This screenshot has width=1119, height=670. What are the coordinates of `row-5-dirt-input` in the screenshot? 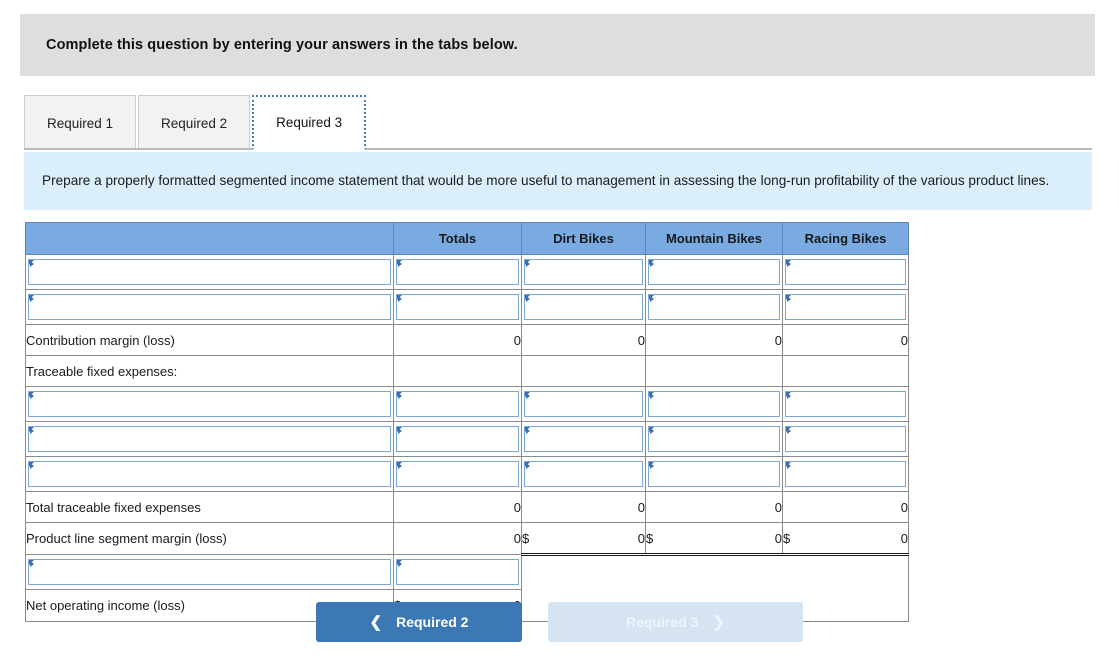 It's located at (583, 439).